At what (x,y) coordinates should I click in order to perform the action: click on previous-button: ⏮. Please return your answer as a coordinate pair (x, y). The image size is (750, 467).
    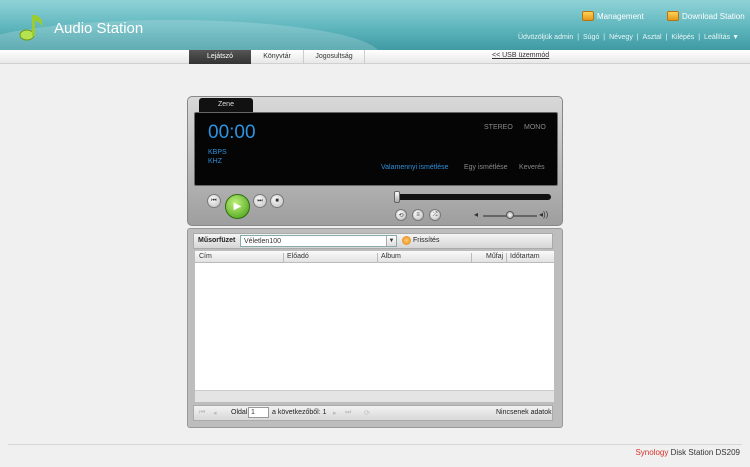
    Looking at the image, I should click on (214, 201).